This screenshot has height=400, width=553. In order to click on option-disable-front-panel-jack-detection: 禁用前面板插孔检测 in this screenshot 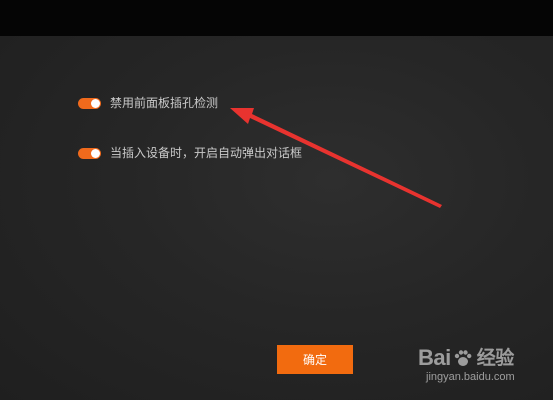, I will do `click(148, 103)`.